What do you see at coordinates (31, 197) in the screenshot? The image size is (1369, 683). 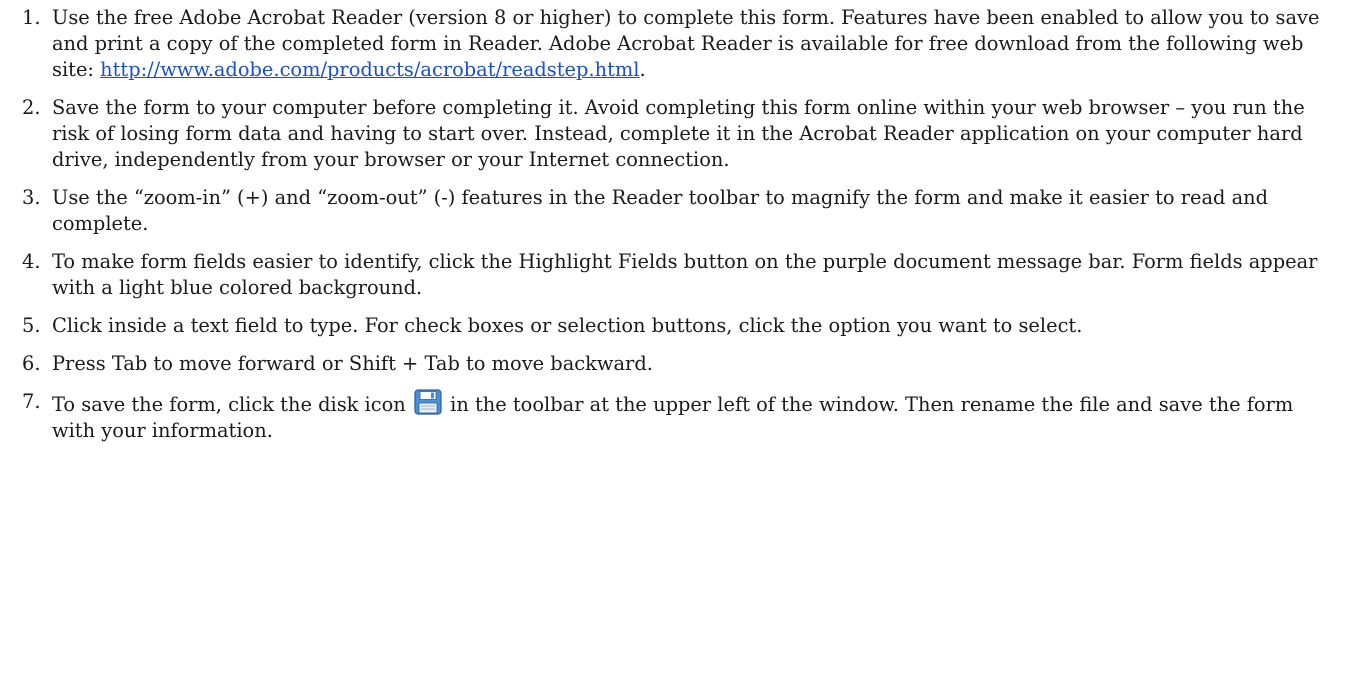 I see `step-number: 3.` at bounding box center [31, 197].